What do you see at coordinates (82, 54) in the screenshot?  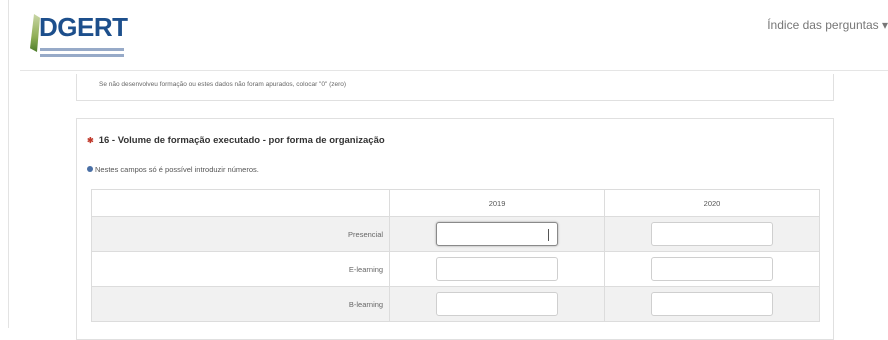 I see `logo-subtitle-lines` at bounding box center [82, 54].